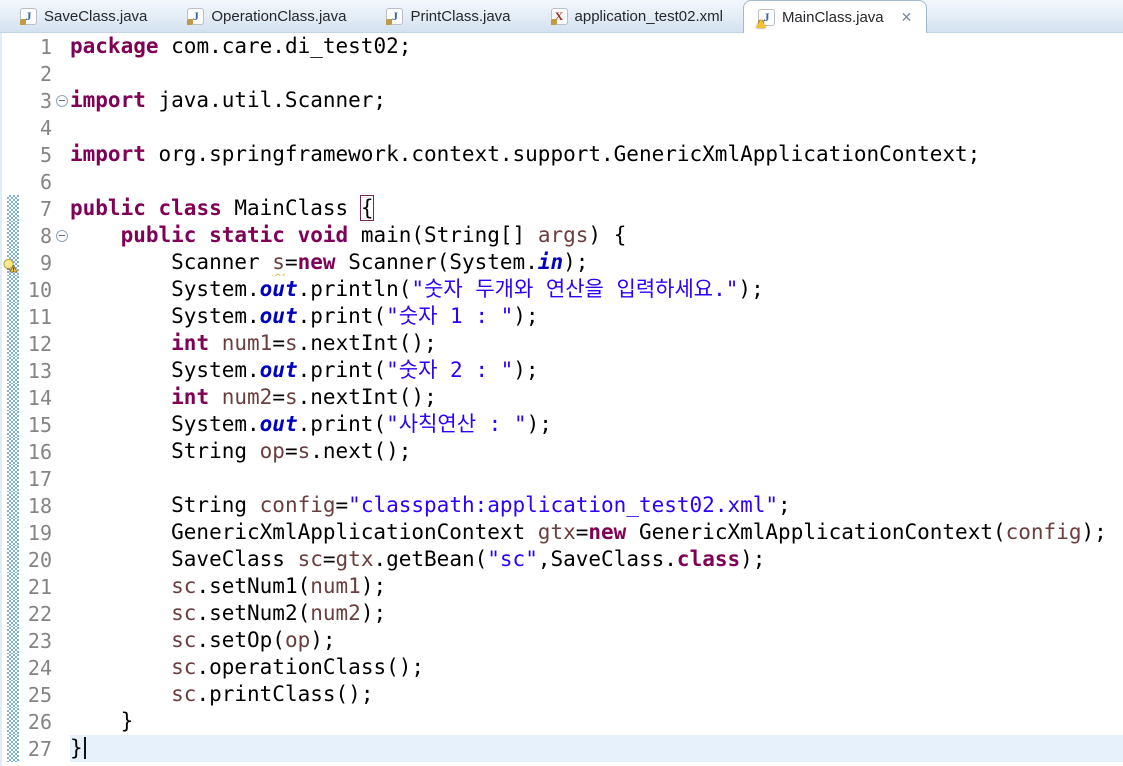 This screenshot has height=766, width=1123. What do you see at coordinates (83, 16) in the screenshot?
I see `tab-saveclass-java: J SaveClass.java` at bounding box center [83, 16].